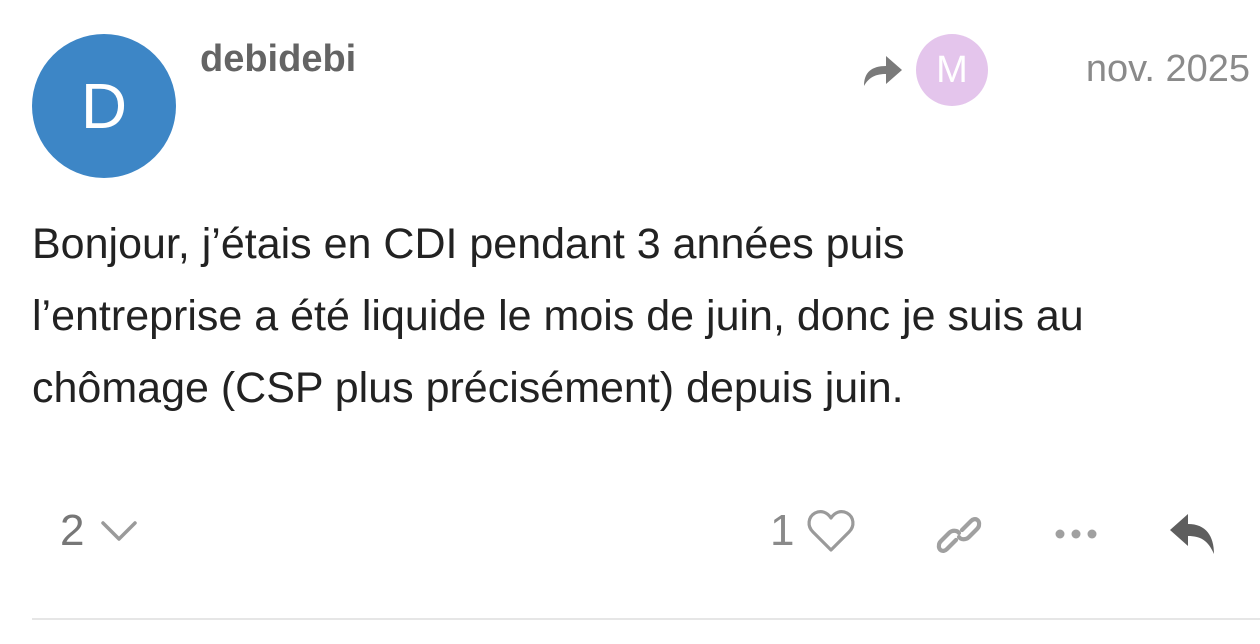 This screenshot has height=644, width=1260. I want to click on post-date: nov. 2025, so click(1168, 69).